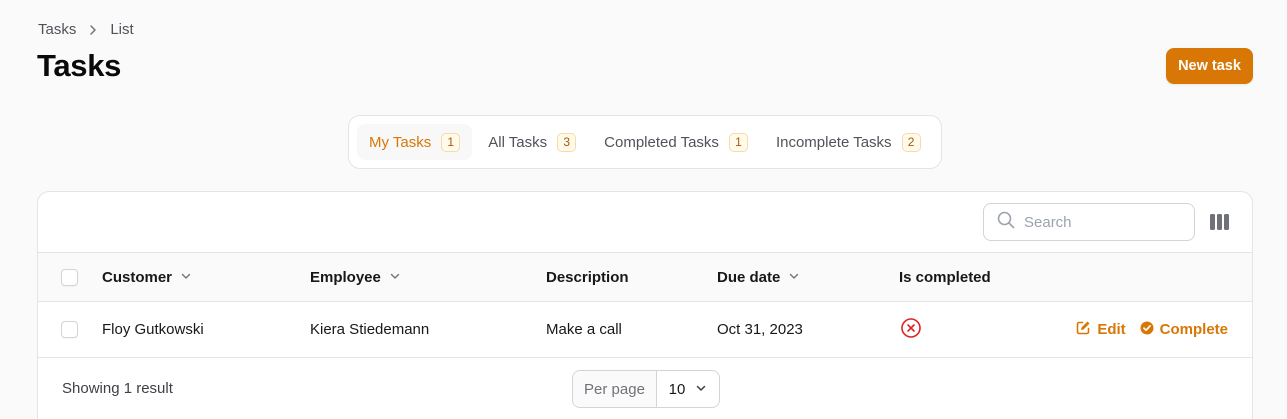  I want to click on edit-button: Edit, so click(1101, 329).